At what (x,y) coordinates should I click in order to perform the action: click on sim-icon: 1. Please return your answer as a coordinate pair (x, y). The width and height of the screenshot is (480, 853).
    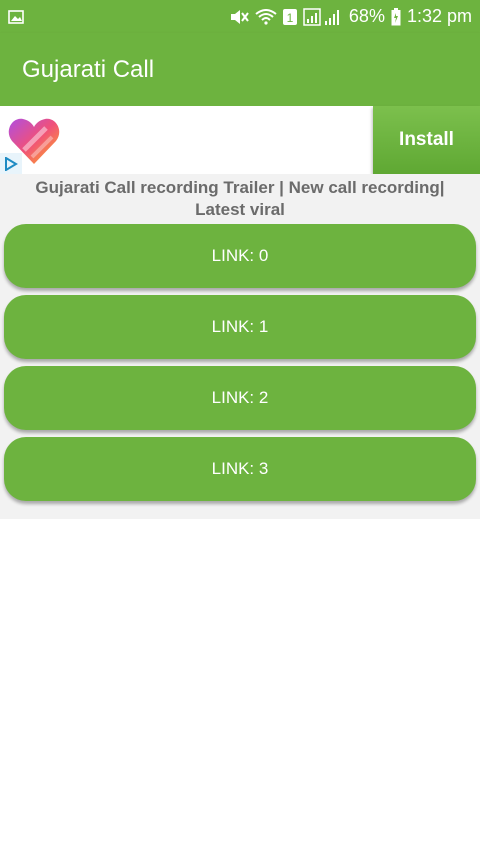
    Looking at the image, I should click on (289, 16).